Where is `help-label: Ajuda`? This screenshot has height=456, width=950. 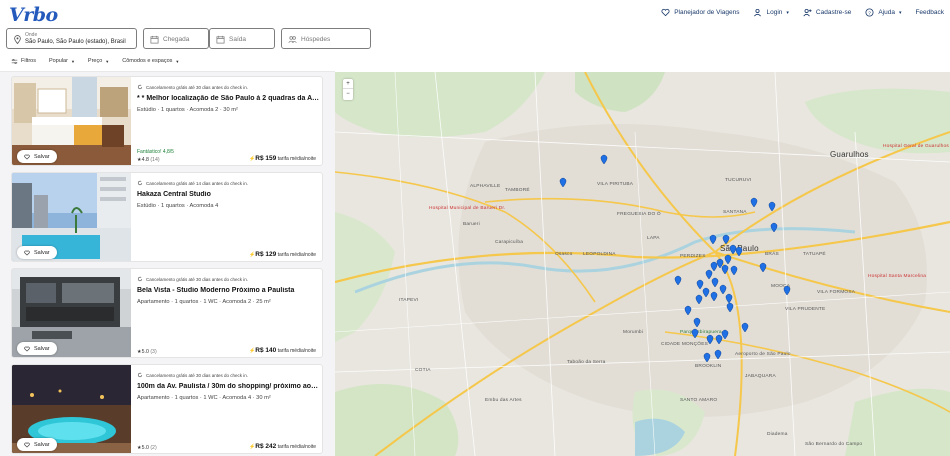
help-label: Ajuda is located at coordinates (886, 12).